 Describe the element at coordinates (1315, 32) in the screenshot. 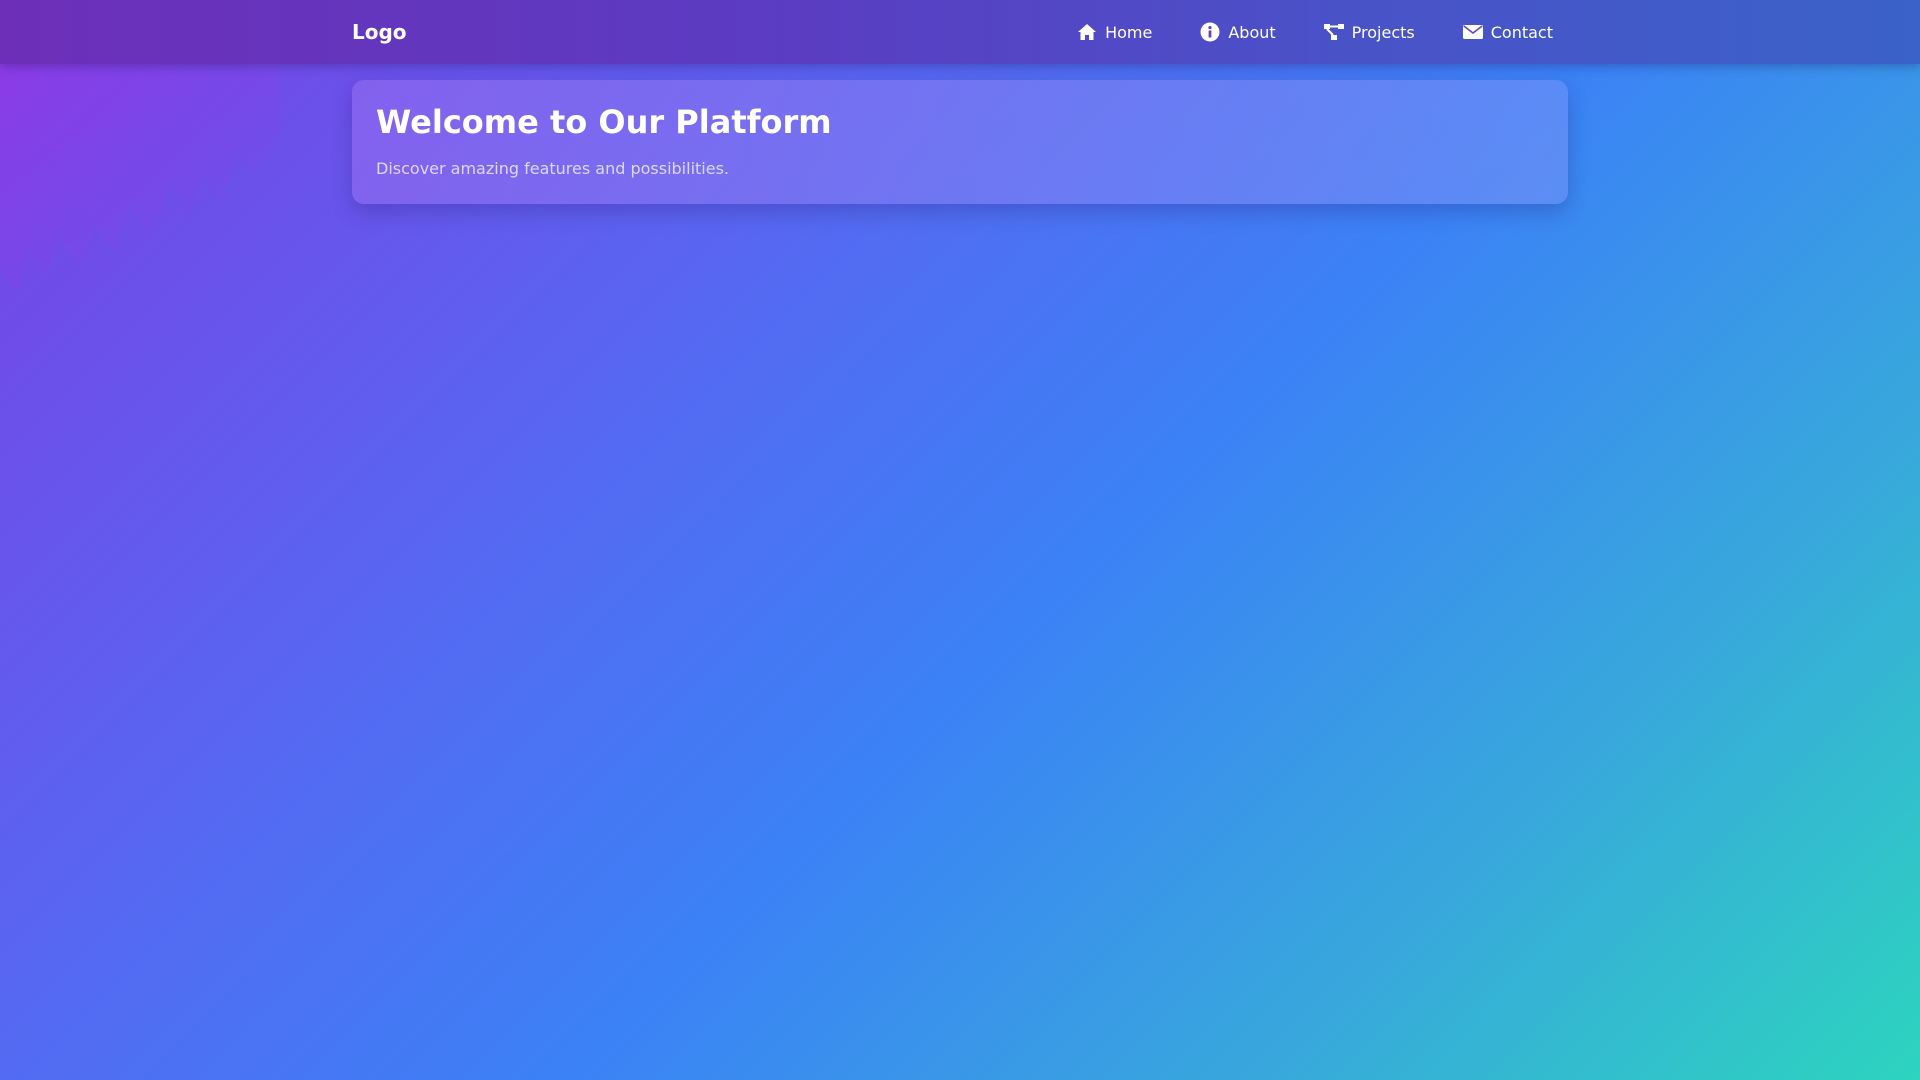

I see `nav-links: Home About Projects Contact` at that location.